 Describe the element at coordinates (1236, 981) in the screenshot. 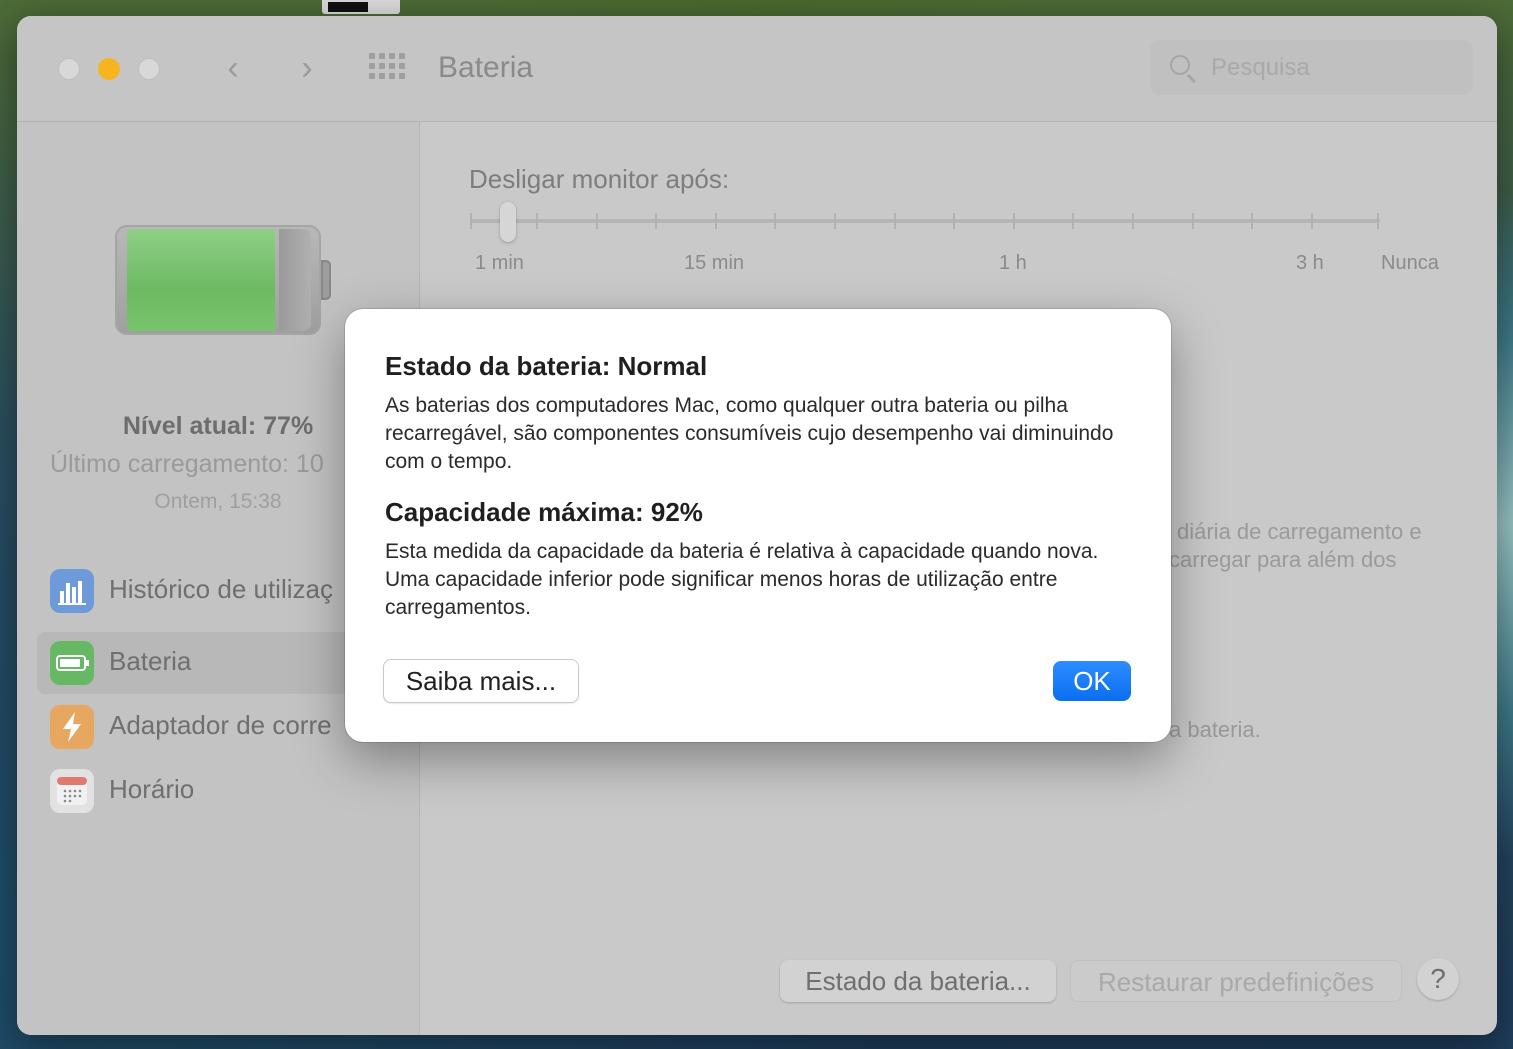

I see `restore-defaults-button: Restaurar predefinições` at that location.